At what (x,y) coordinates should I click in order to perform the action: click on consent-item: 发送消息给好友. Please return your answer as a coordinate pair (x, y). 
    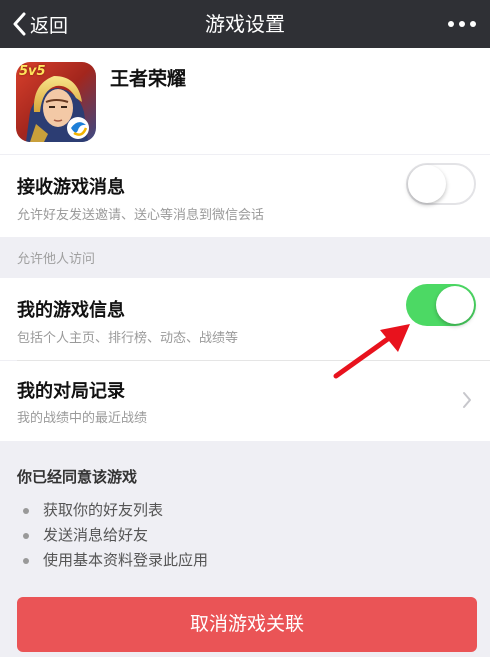
    Looking at the image, I should click on (112, 535).